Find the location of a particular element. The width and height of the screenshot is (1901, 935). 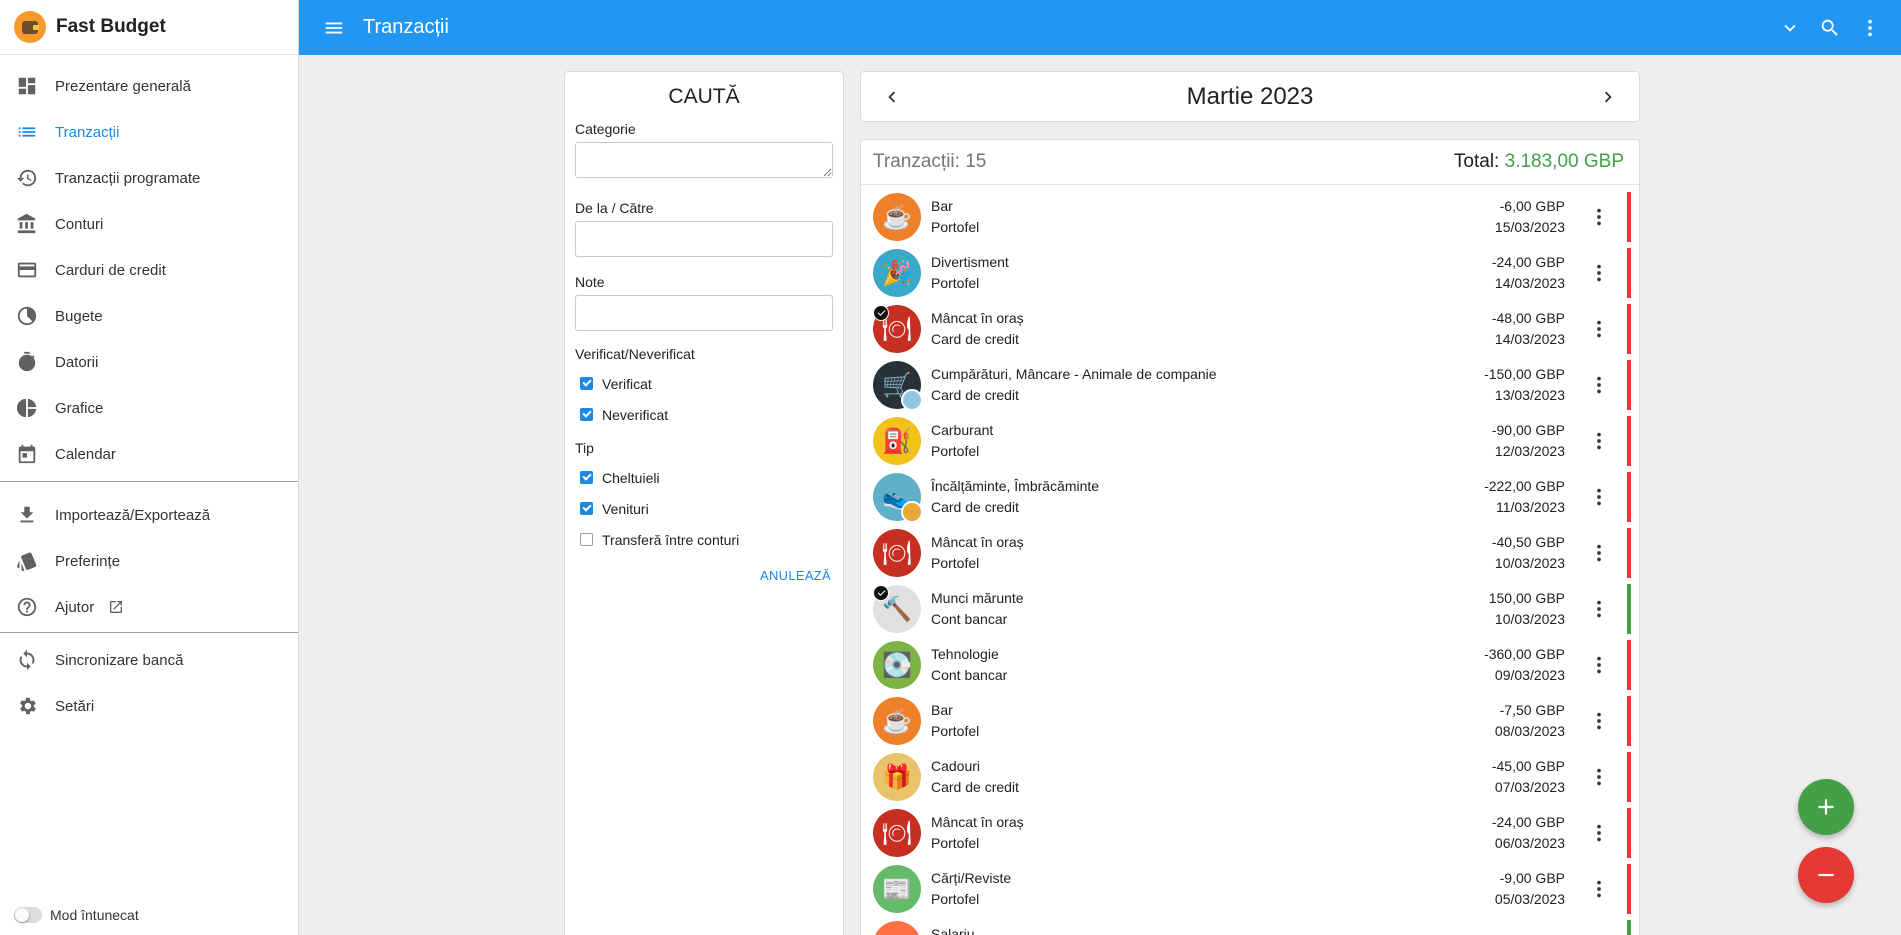

sidebar-item-accounts: Conturi is located at coordinates (149, 224).